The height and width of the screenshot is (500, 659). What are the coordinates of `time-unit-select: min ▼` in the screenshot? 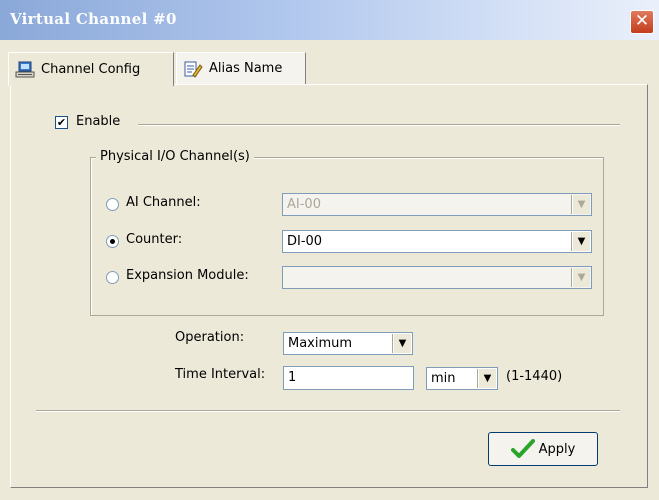 It's located at (462, 378).